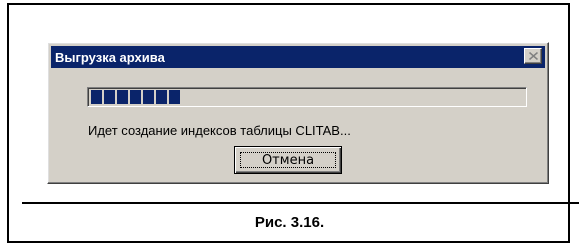 This screenshot has height=252, width=579. Describe the element at coordinates (298, 57) in the screenshot. I see `dialog-titlebar: Выгрузка архива` at that location.